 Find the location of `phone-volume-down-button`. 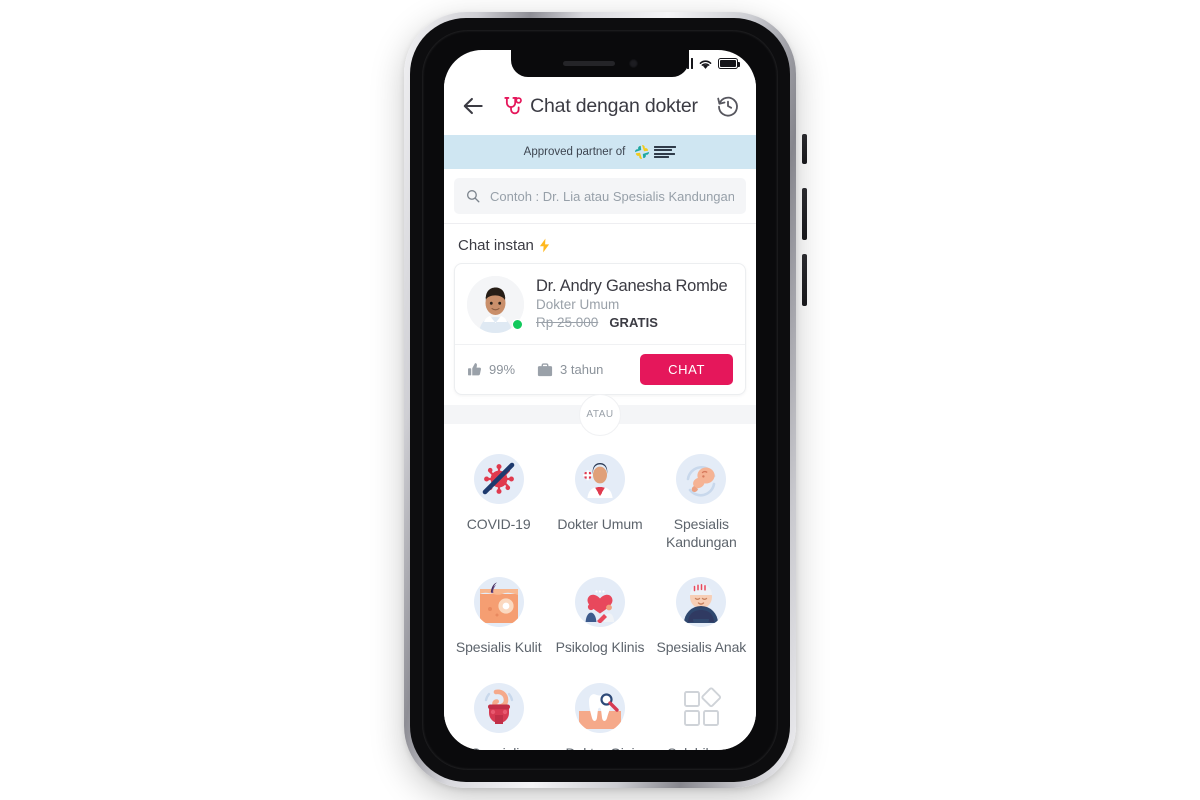

phone-volume-down-button is located at coordinates (804, 280).